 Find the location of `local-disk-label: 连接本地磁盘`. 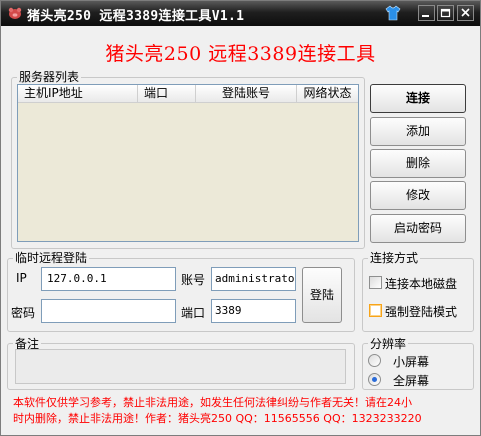

local-disk-label: 连接本地磁盘 is located at coordinates (421, 283).